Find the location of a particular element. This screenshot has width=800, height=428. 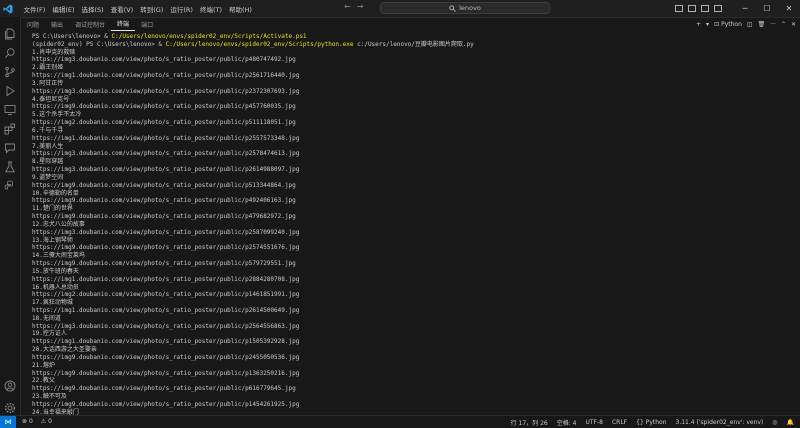

terminal-line: 9.盗梦空间 is located at coordinates (48, 177).